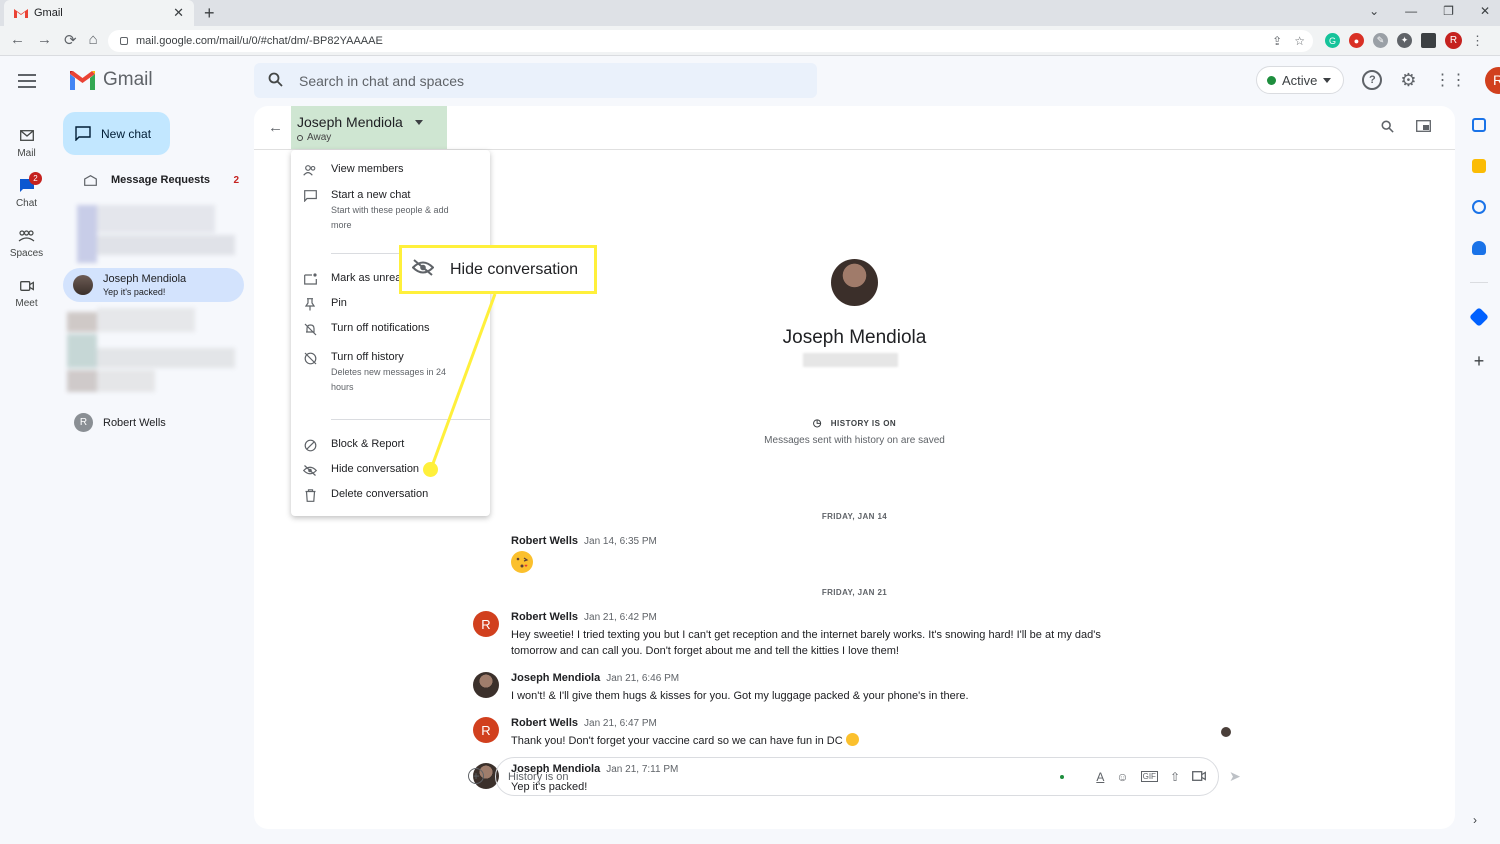  I want to click on callout-pointer-line, so click(463, 381).